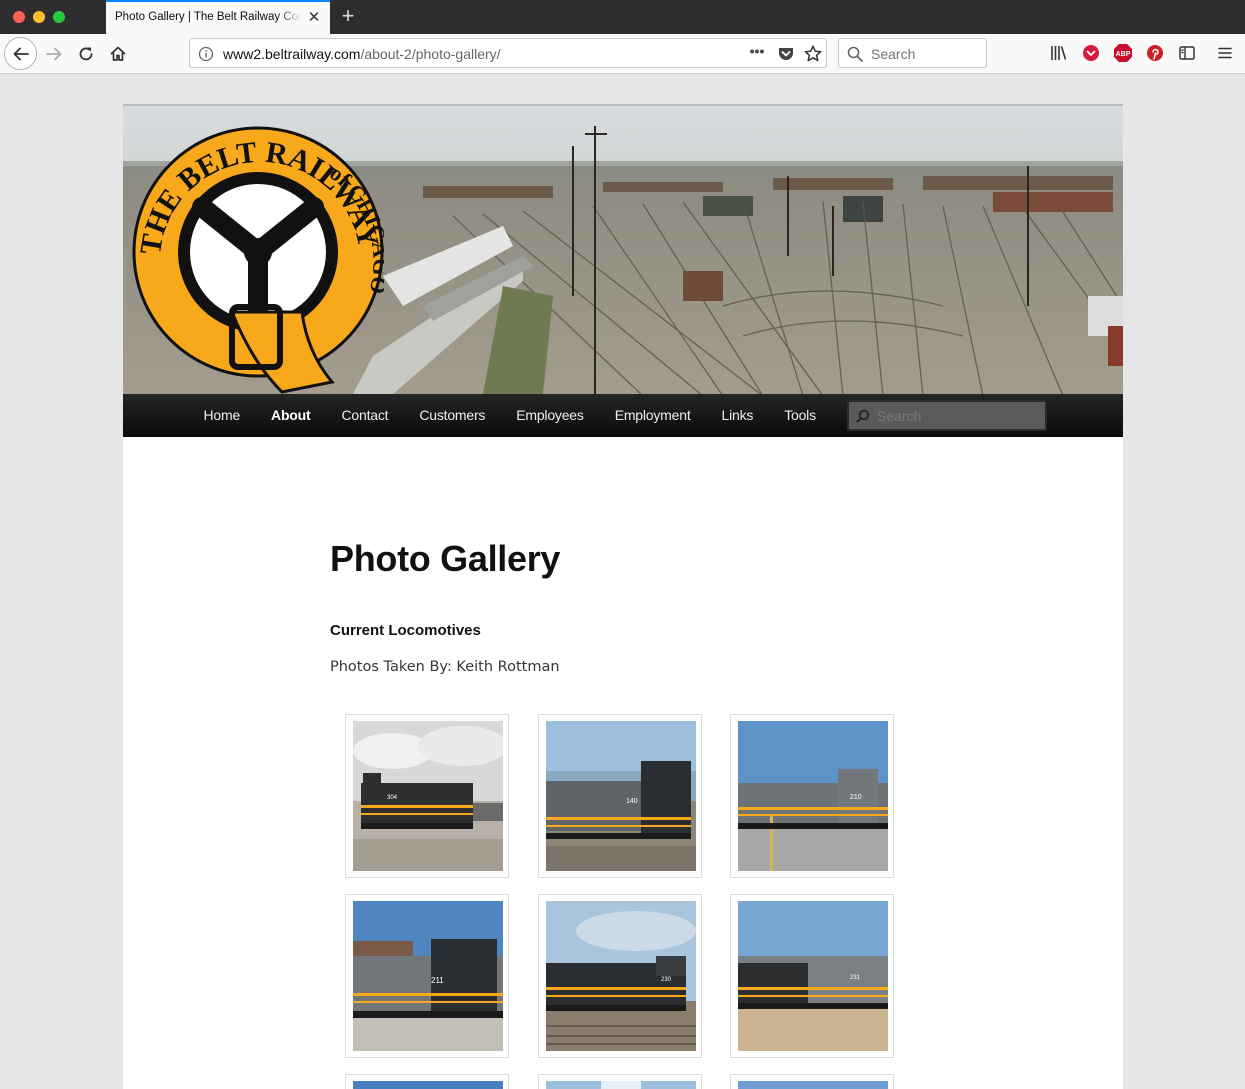  I want to click on browser-search-box: Search, so click(912, 53).